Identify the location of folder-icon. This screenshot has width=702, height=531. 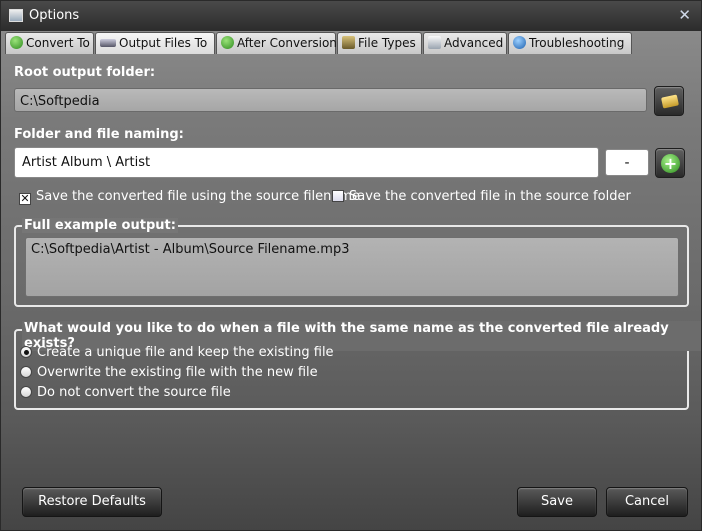
(670, 101).